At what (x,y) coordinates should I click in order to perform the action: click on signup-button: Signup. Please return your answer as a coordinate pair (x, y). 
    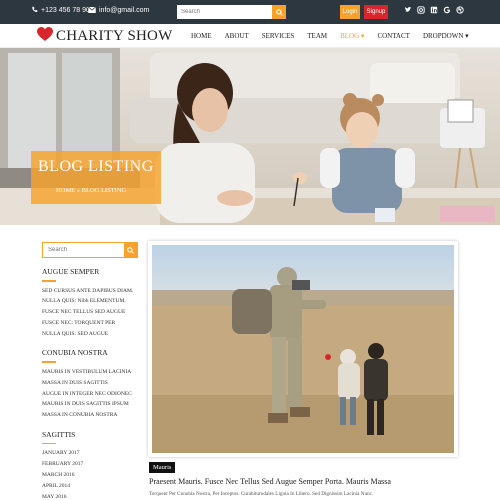
    Looking at the image, I should click on (376, 12).